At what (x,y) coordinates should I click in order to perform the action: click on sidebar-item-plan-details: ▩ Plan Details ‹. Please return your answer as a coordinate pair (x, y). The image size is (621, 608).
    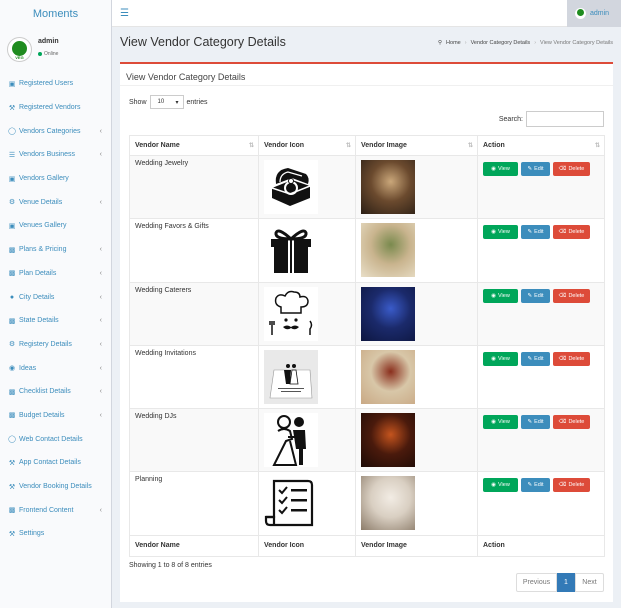
    Looking at the image, I should click on (56, 274).